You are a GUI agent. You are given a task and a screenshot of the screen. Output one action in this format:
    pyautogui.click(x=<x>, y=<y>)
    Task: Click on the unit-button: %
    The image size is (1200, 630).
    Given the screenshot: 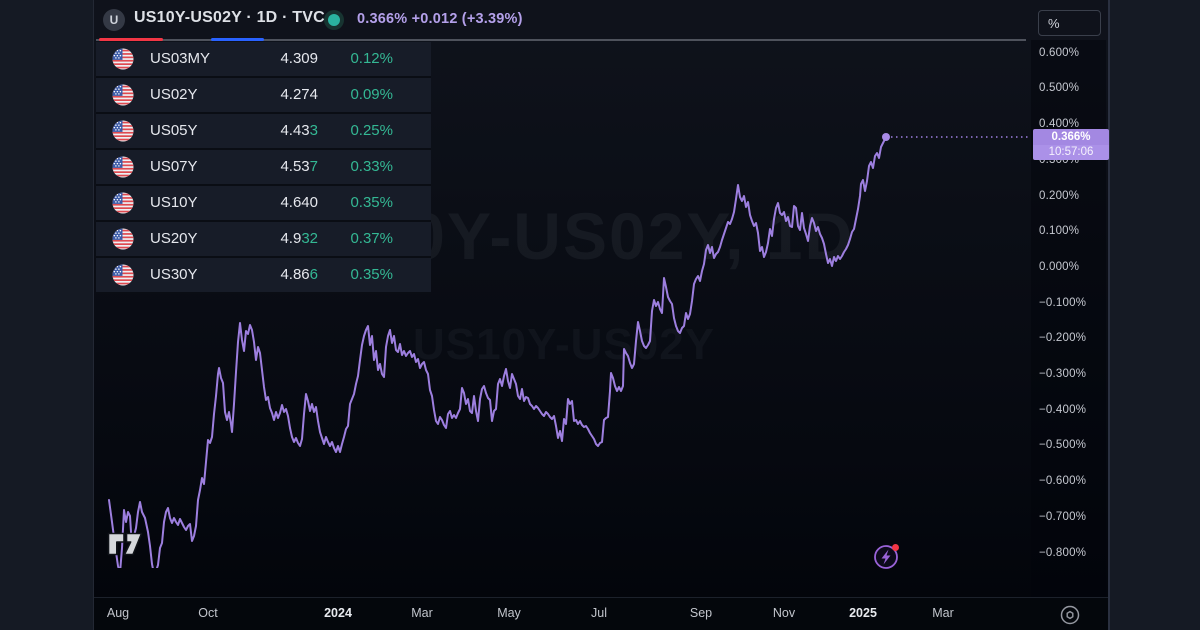 What is the action you would take?
    pyautogui.click(x=1069, y=23)
    